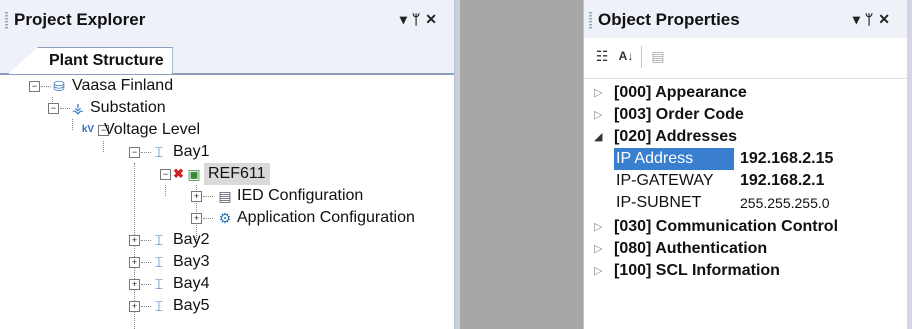 The image size is (912, 329). What do you see at coordinates (697, 270) in the screenshot?
I see `category-label: [100] SCL Information` at bounding box center [697, 270].